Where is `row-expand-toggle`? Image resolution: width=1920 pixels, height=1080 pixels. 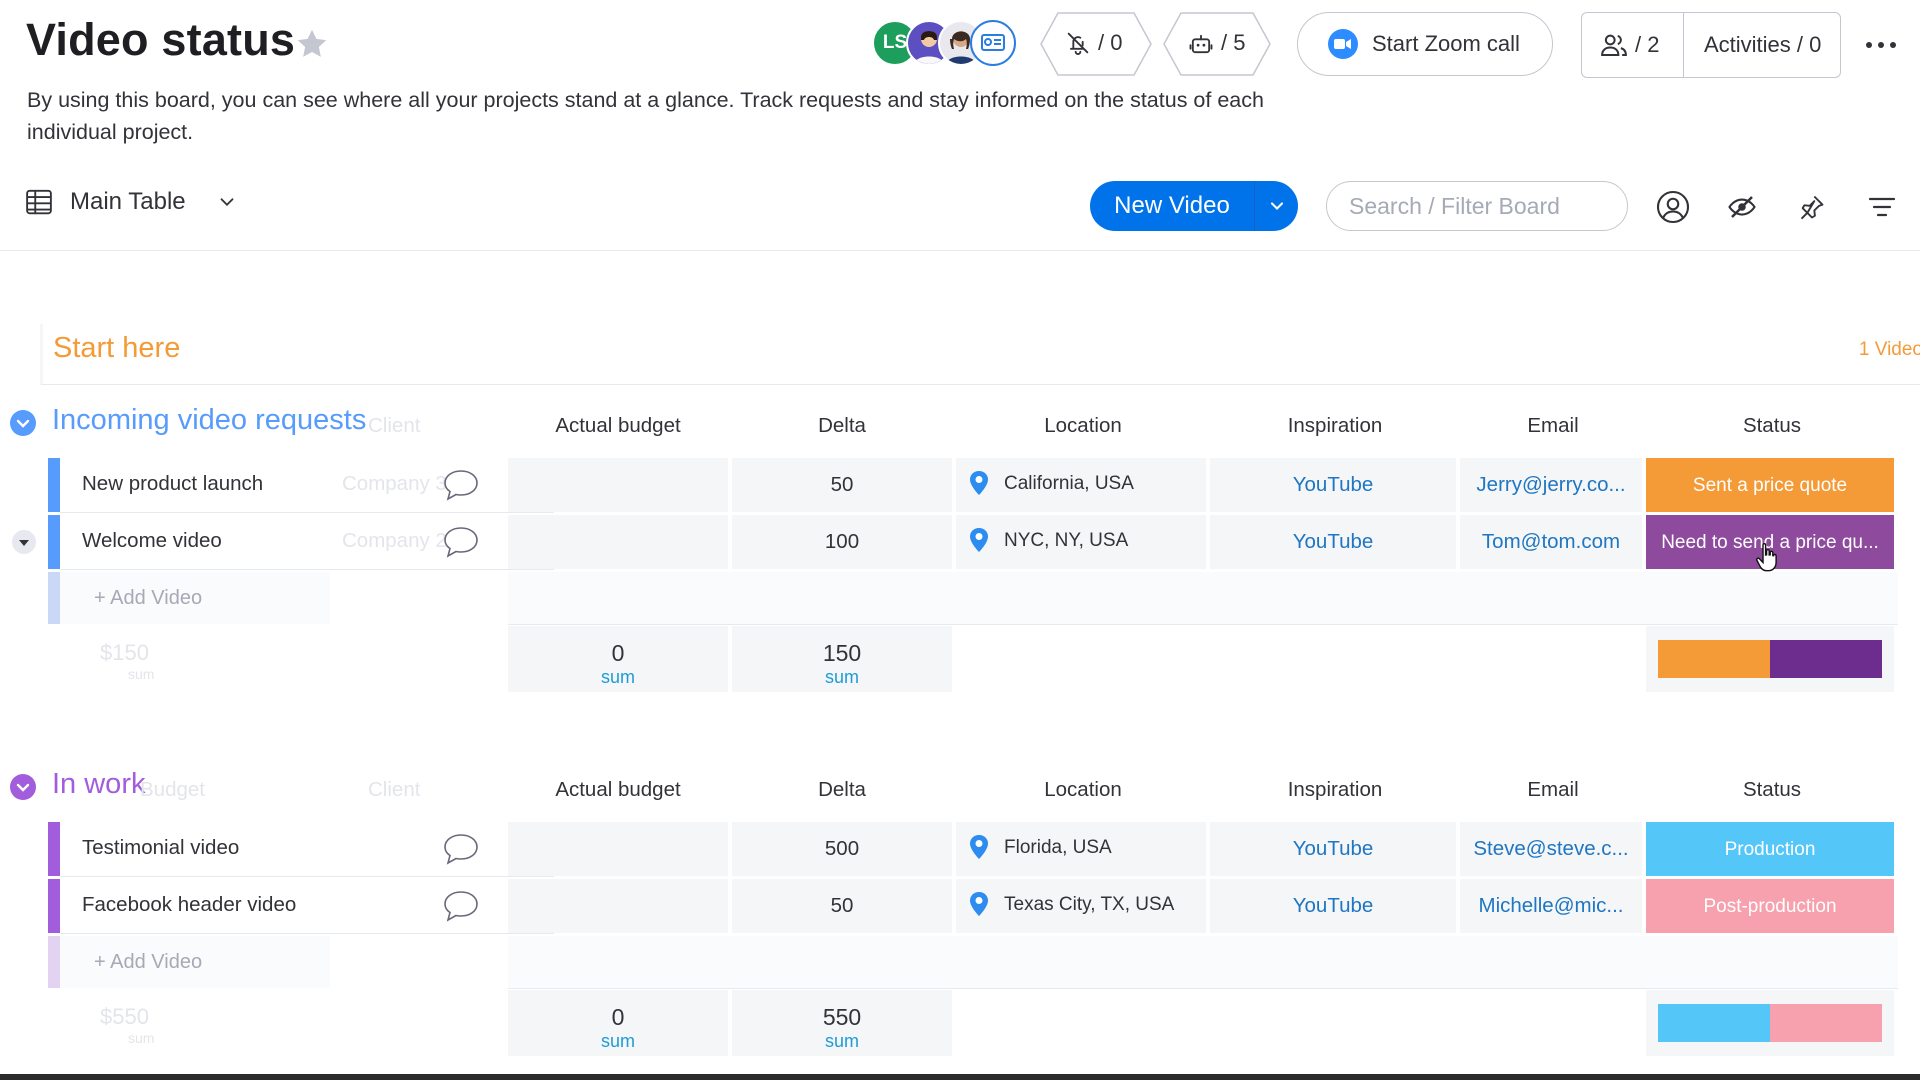
row-expand-toggle is located at coordinates (24, 542).